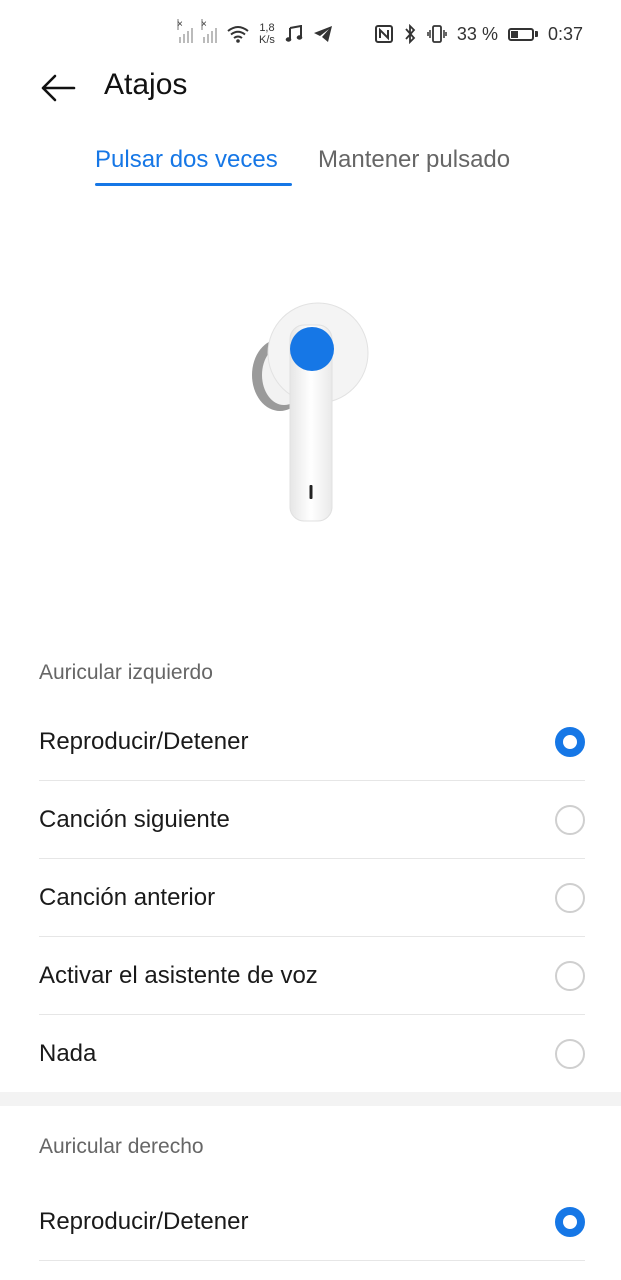  What do you see at coordinates (312, 820) in the screenshot?
I see `option-left-next-song: Canción siguiente` at bounding box center [312, 820].